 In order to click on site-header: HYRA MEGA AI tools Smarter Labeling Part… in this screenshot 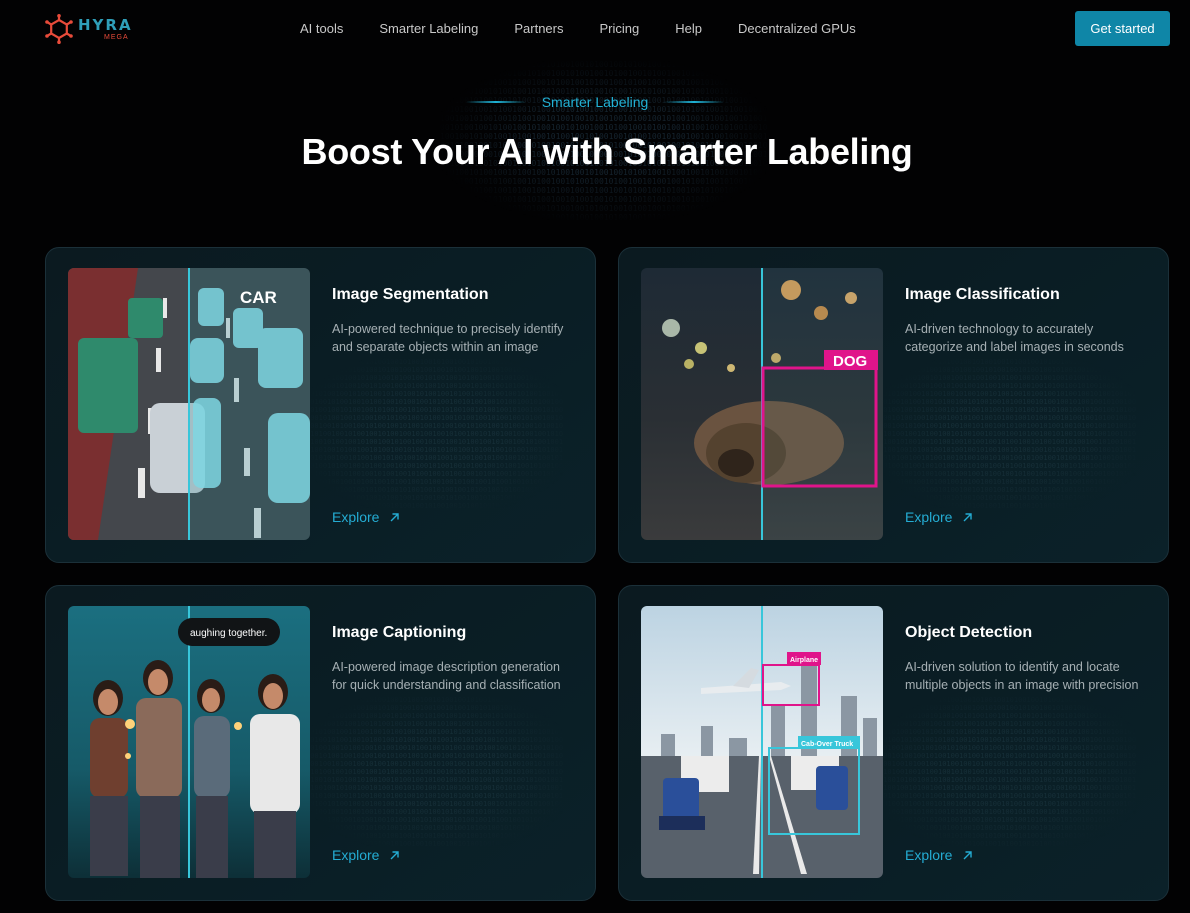, I will do `click(595, 30)`.